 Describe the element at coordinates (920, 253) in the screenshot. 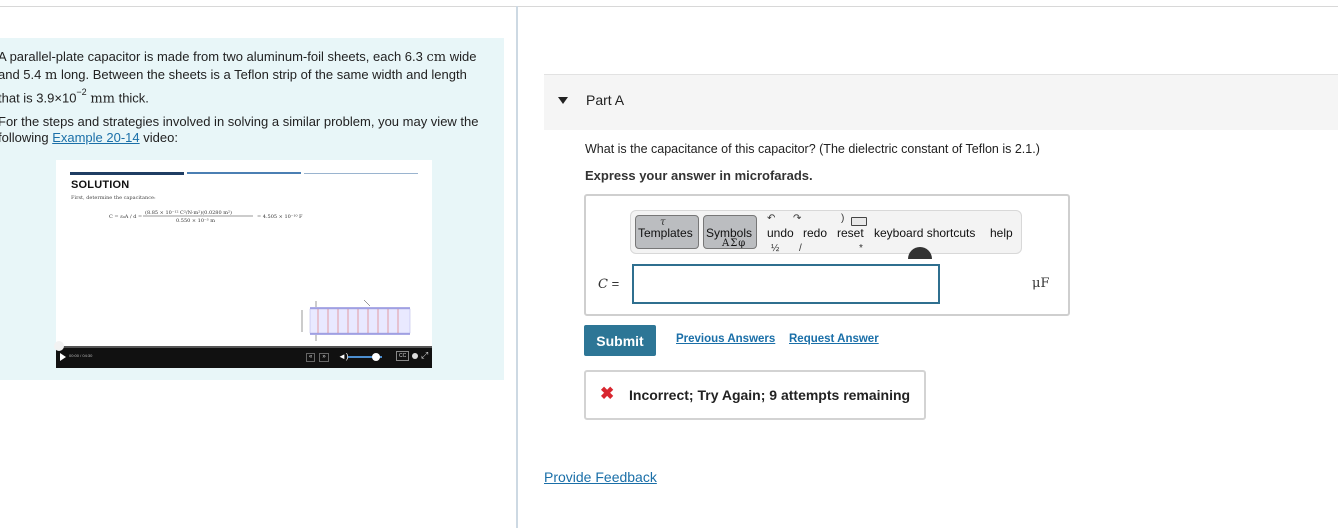

I see `shortcut-arc-icon` at that location.